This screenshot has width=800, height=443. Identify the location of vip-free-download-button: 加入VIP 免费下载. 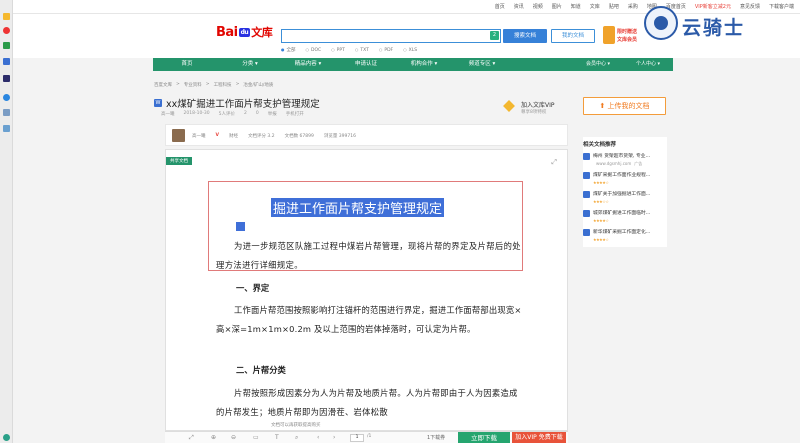
(539, 437).